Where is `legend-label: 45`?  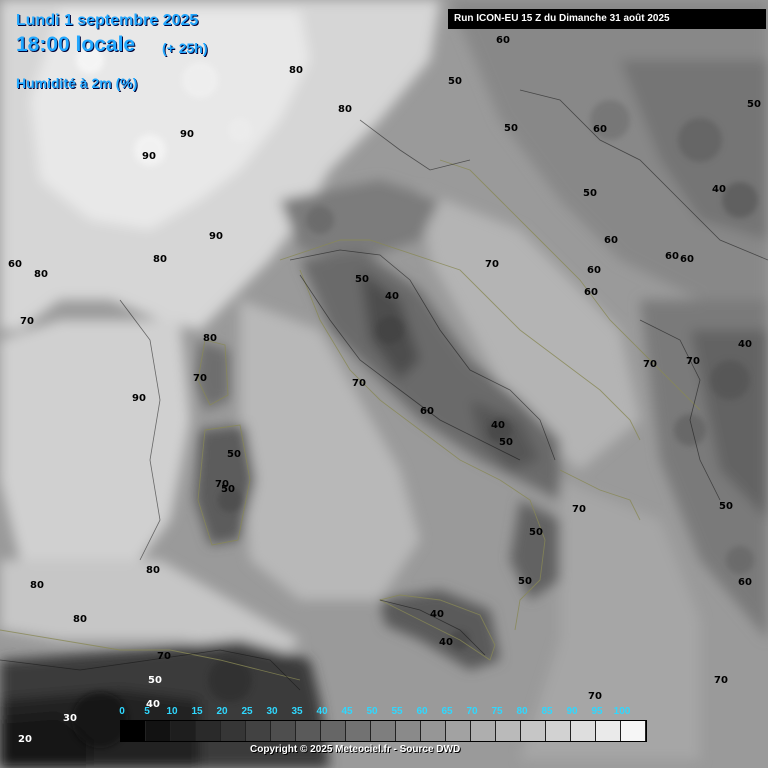
legend-label: 45 is located at coordinates (347, 711).